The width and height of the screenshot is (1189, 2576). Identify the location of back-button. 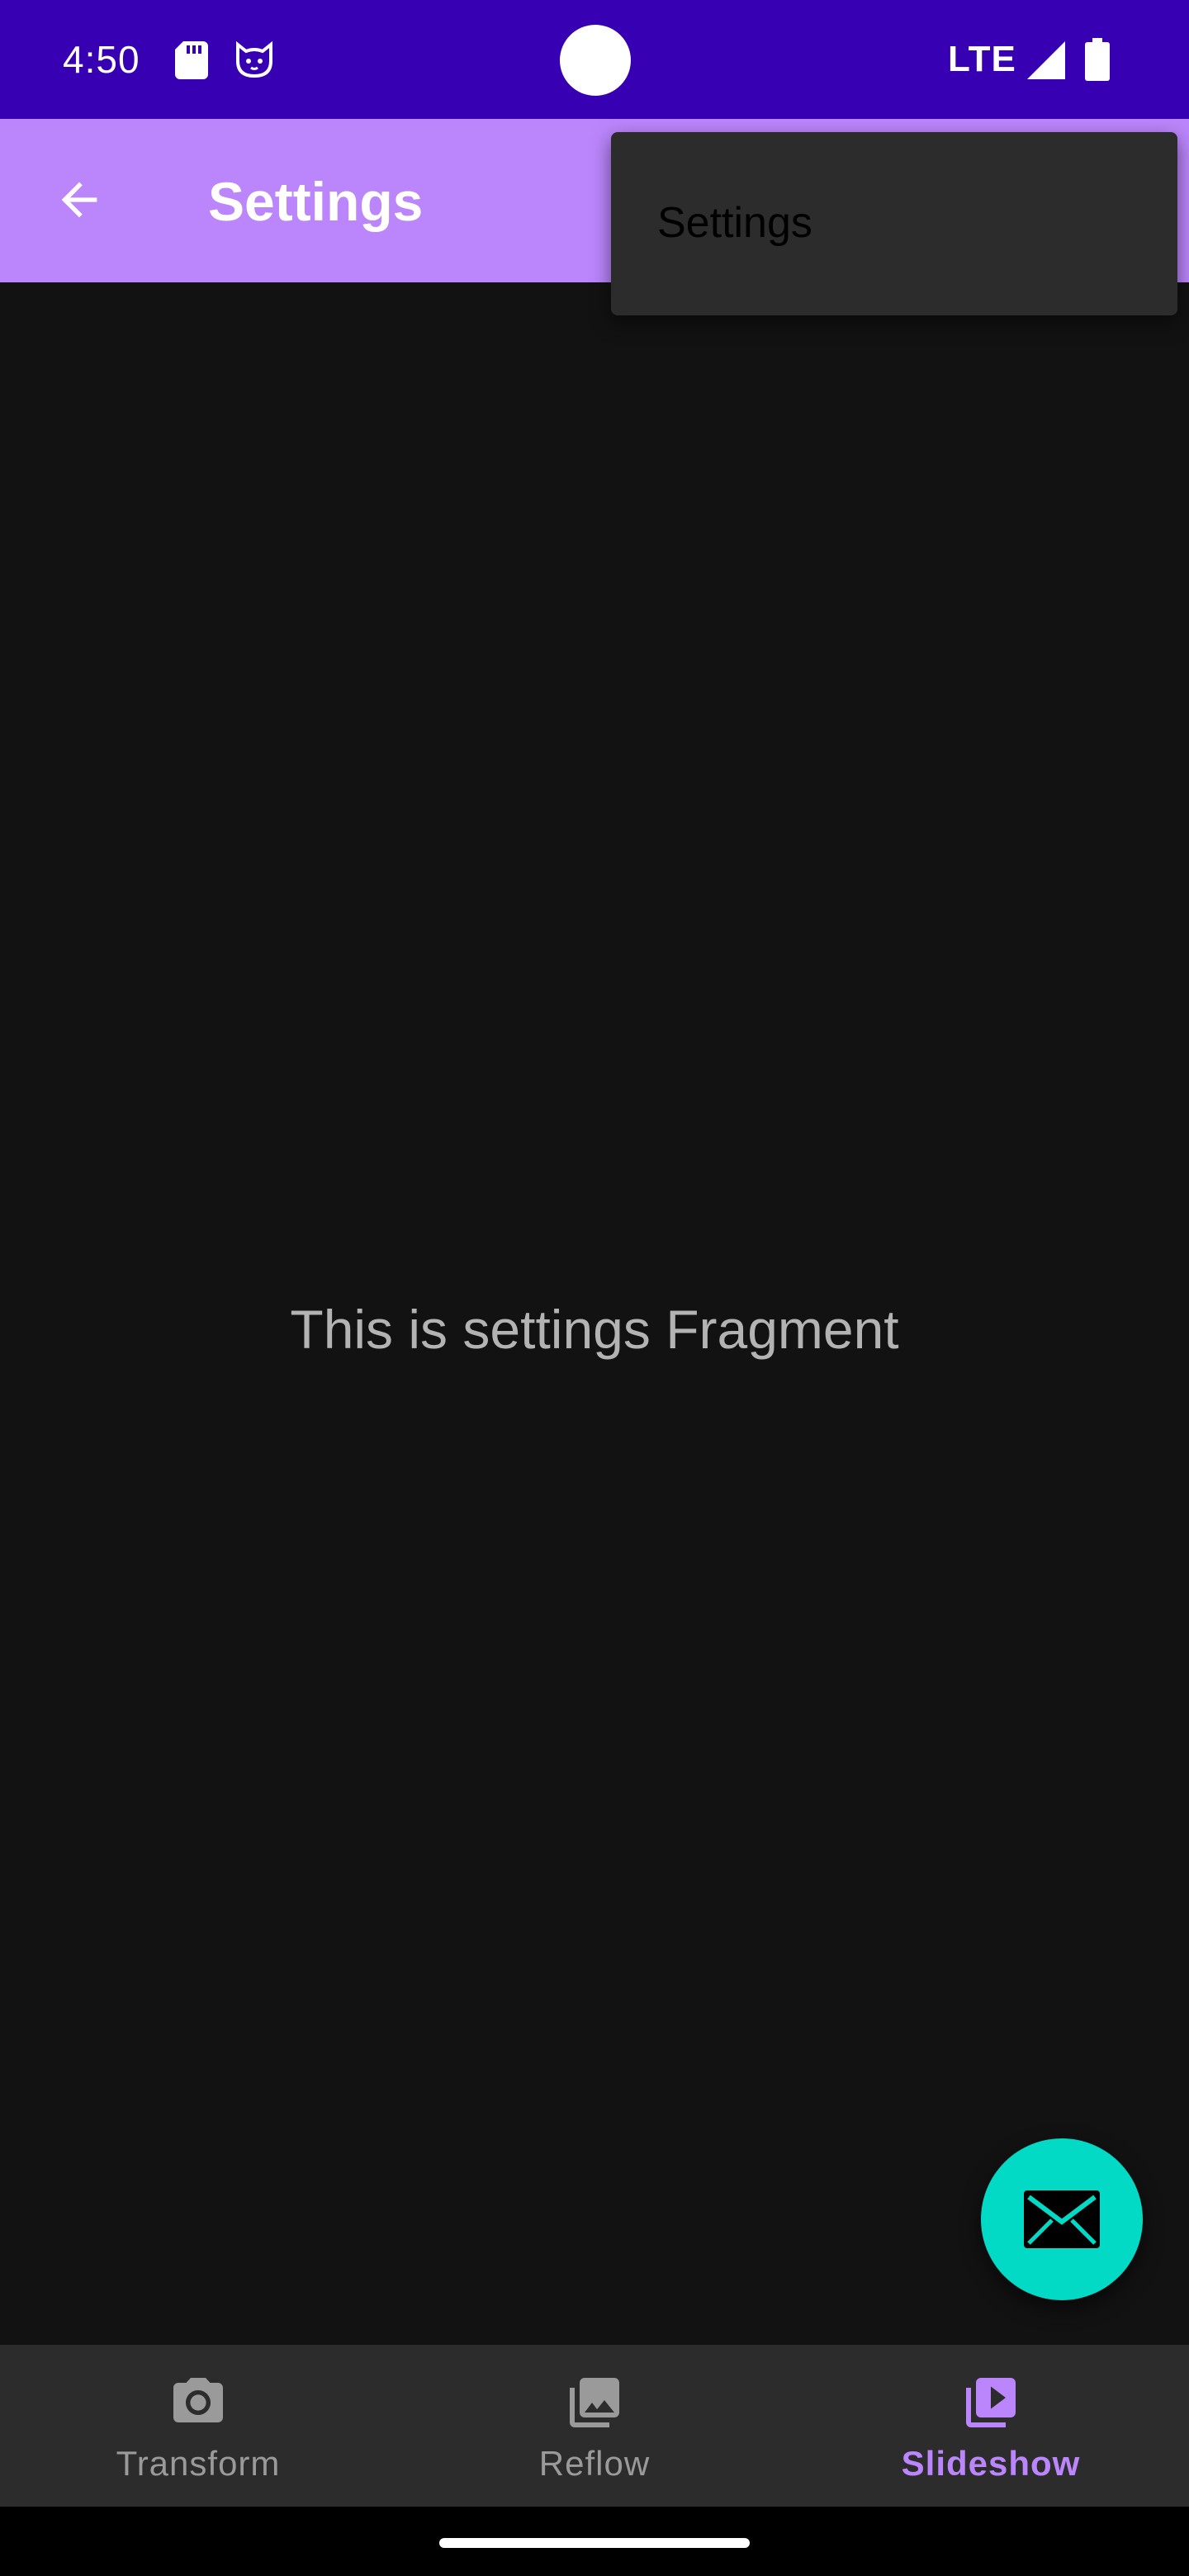
(79, 200).